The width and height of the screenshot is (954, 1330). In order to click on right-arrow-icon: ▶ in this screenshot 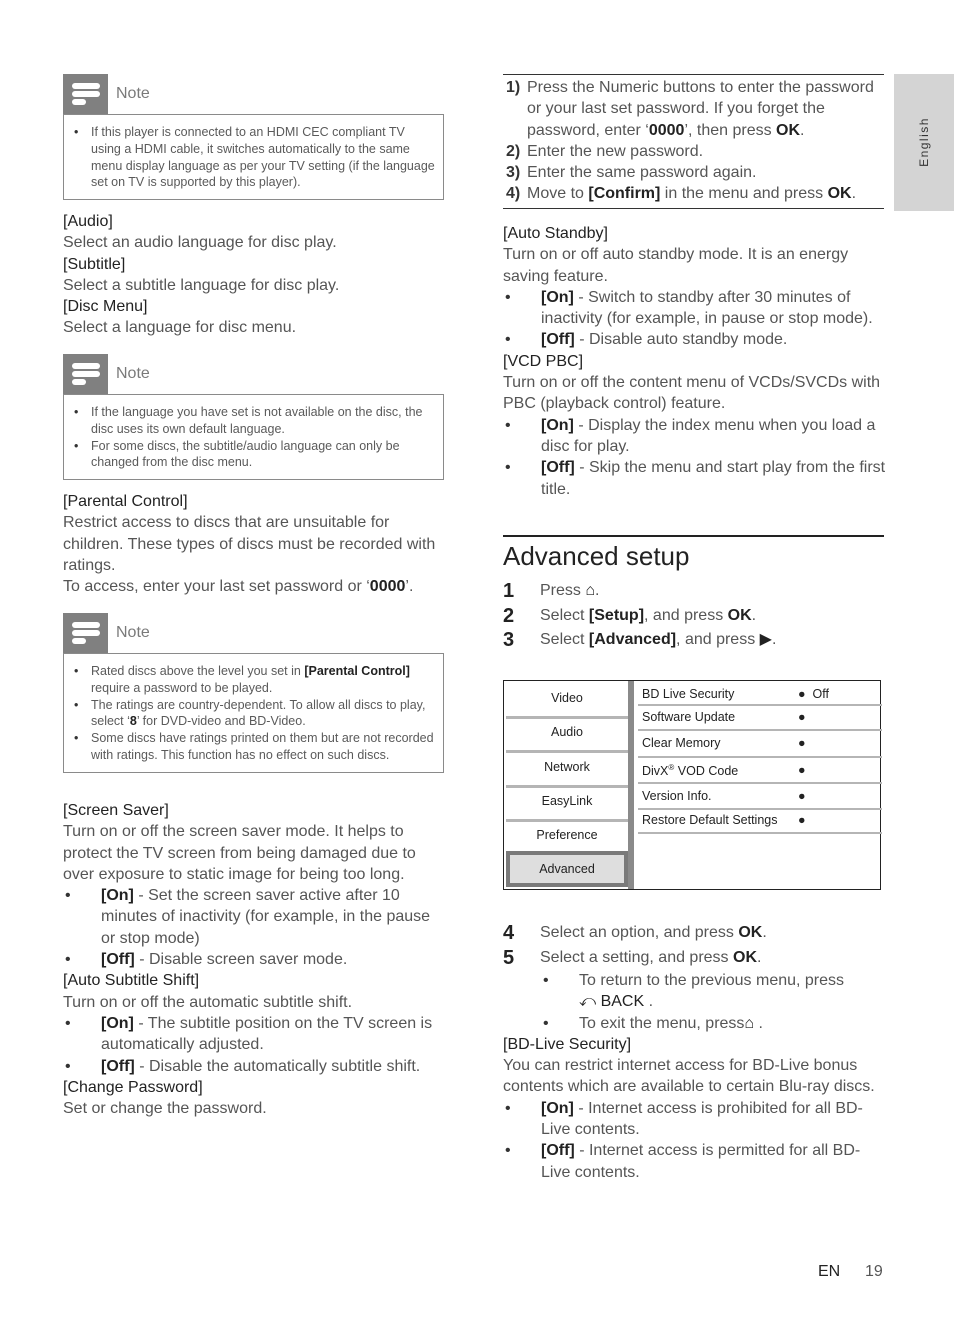, I will do `click(765, 639)`.